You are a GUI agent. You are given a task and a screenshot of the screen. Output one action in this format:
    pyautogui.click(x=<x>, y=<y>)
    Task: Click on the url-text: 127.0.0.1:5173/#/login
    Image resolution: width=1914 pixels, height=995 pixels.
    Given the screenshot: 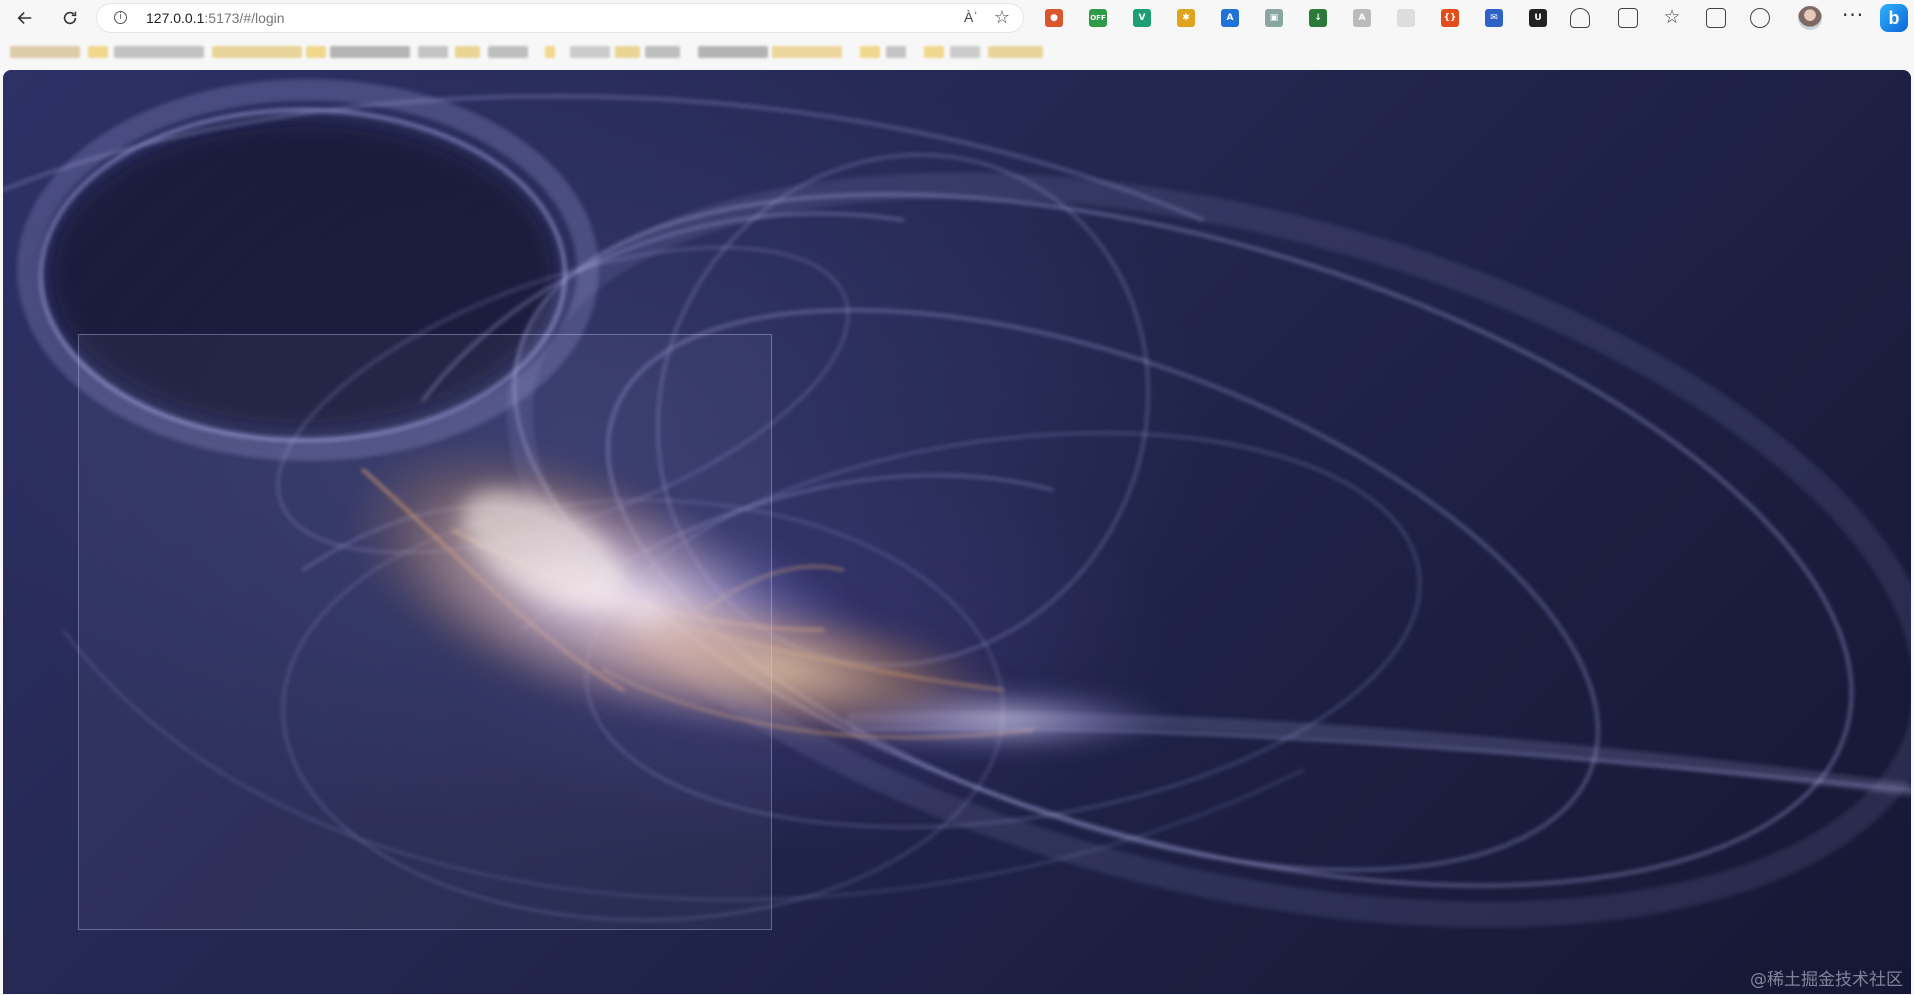 What is the action you would take?
    pyautogui.click(x=215, y=18)
    